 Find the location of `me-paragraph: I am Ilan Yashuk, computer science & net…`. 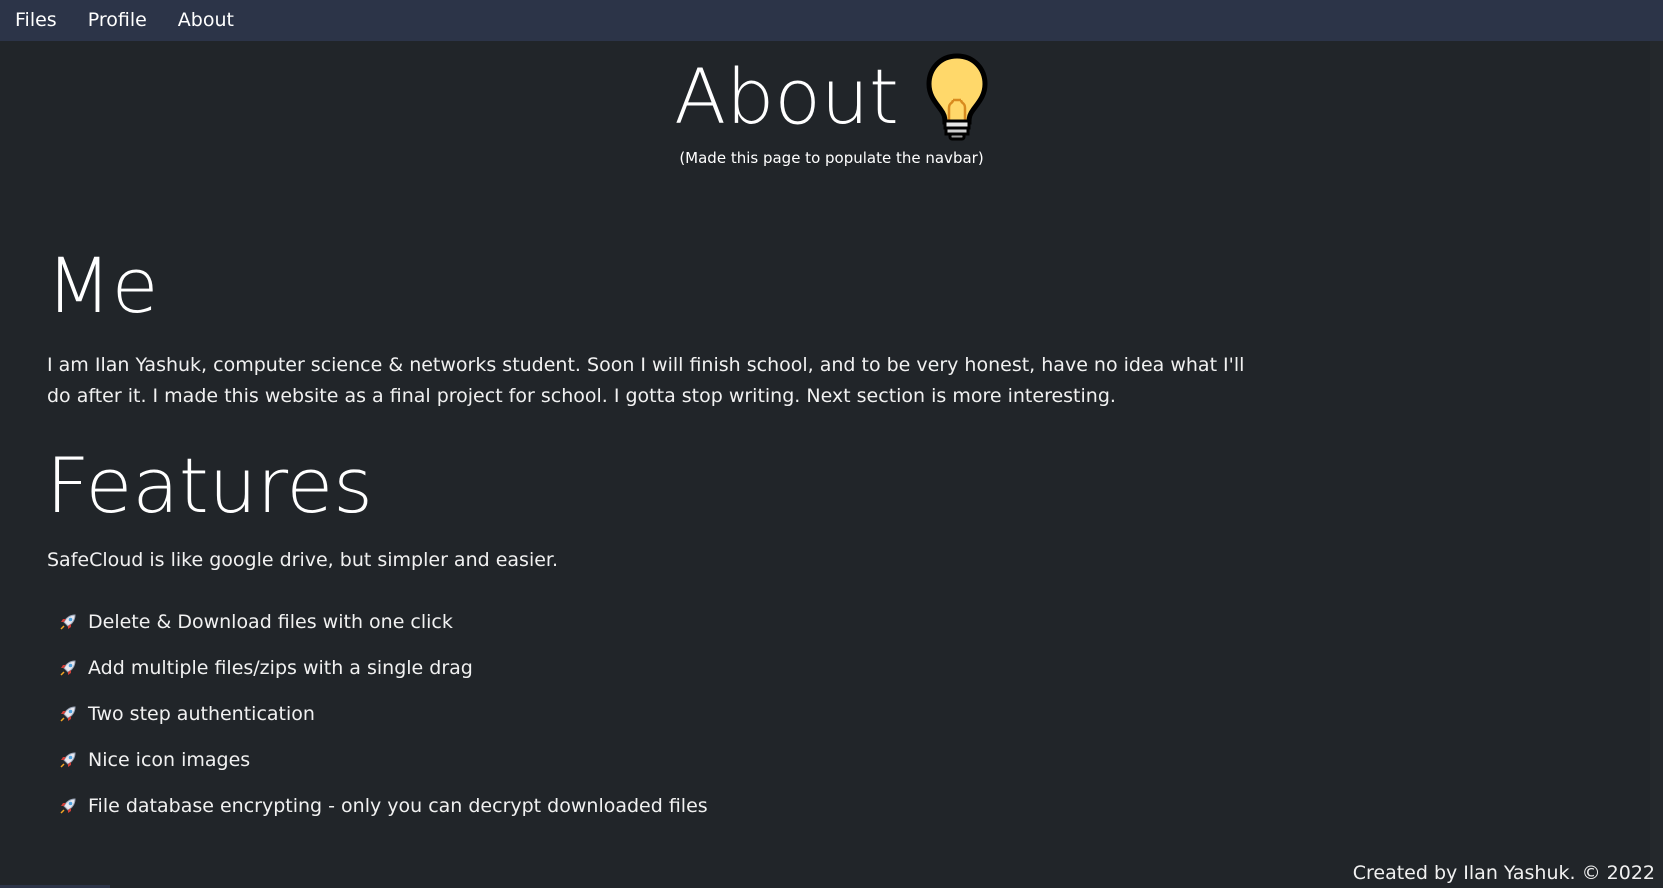

me-paragraph: I am Ilan Yashuk, computer science & net… is located at coordinates (646, 380).